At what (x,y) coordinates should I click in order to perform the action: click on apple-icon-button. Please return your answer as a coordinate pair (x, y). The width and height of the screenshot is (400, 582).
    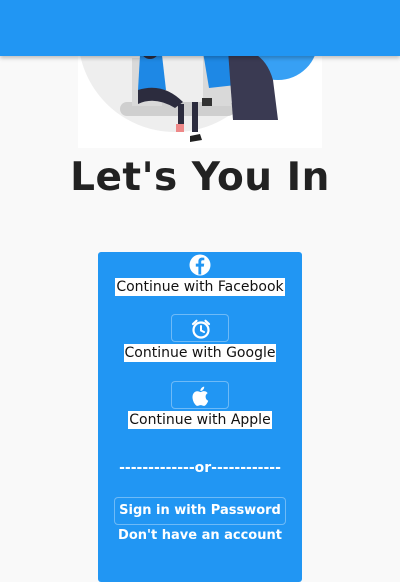
    Looking at the image, I should click on (200, 395).